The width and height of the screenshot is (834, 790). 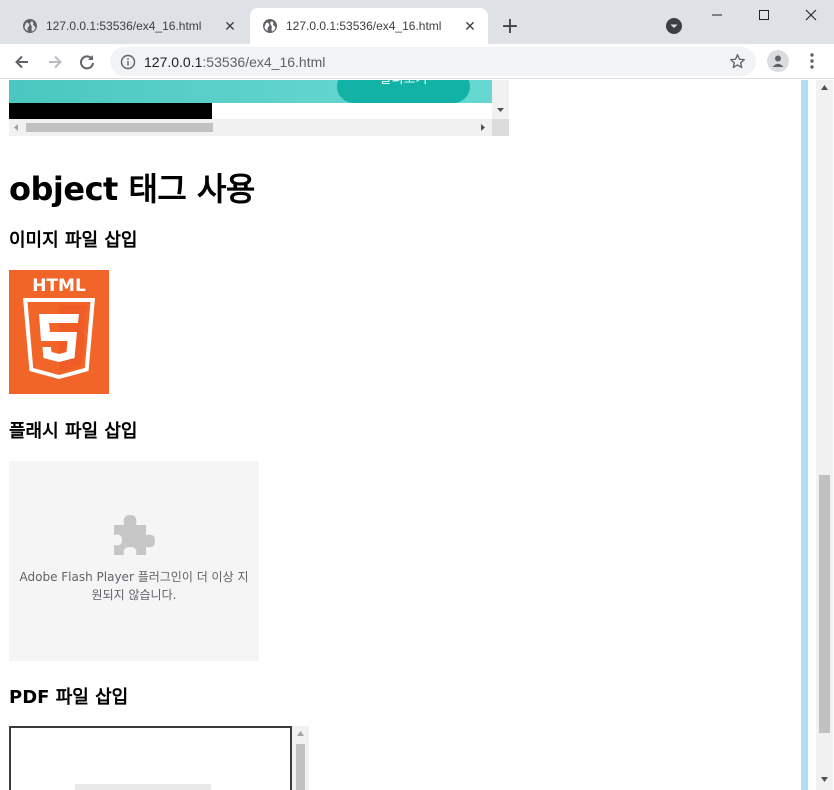 I want to click on page-scroll-up-arrow-icon, so click(x=824, y=87).